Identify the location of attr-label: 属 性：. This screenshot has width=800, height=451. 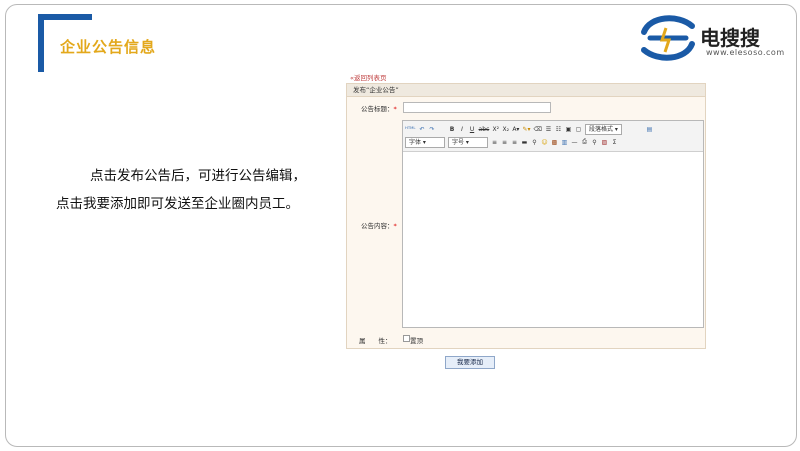
(375, 341).